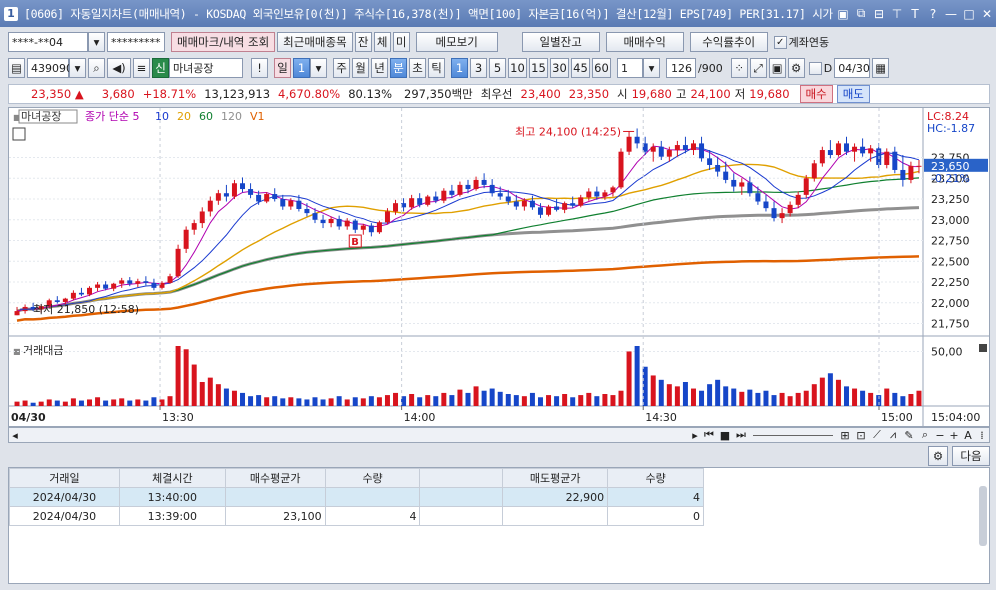 This screenshot has height=590, width=996. I want to click on speaker-icon: ◀), so click(119, 68).